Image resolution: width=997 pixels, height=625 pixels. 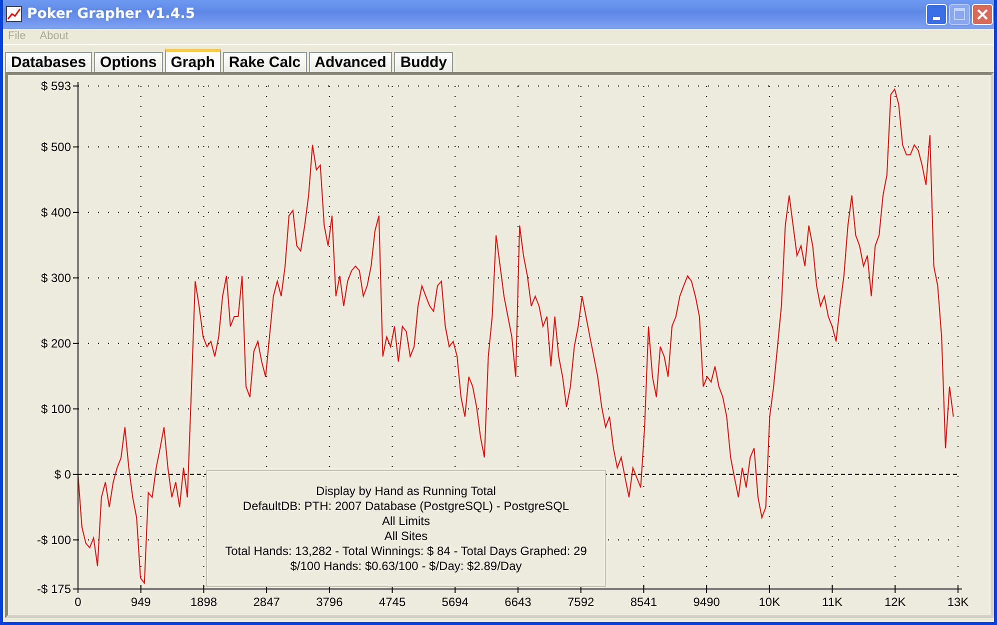 I want to click on info-text: DefaultDB: PTH: 2007 Database (PostgreSQL) - PostgreSQL, so click(x=406, y=506).